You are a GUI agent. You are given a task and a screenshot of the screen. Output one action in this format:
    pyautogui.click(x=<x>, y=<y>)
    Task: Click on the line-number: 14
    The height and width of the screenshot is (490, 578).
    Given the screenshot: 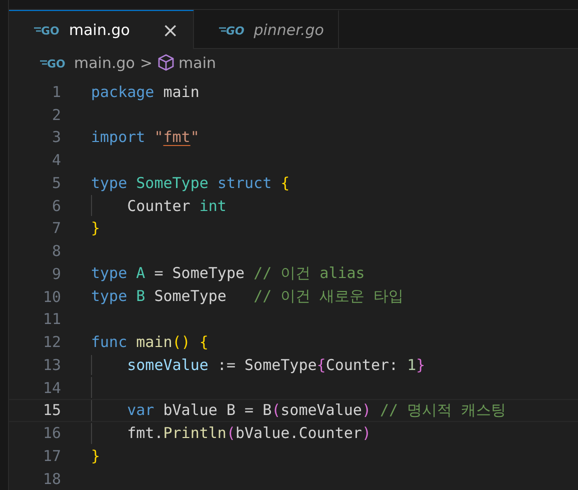 What is the action you would take?
    pyautogui.click(x=51, y=387)
    